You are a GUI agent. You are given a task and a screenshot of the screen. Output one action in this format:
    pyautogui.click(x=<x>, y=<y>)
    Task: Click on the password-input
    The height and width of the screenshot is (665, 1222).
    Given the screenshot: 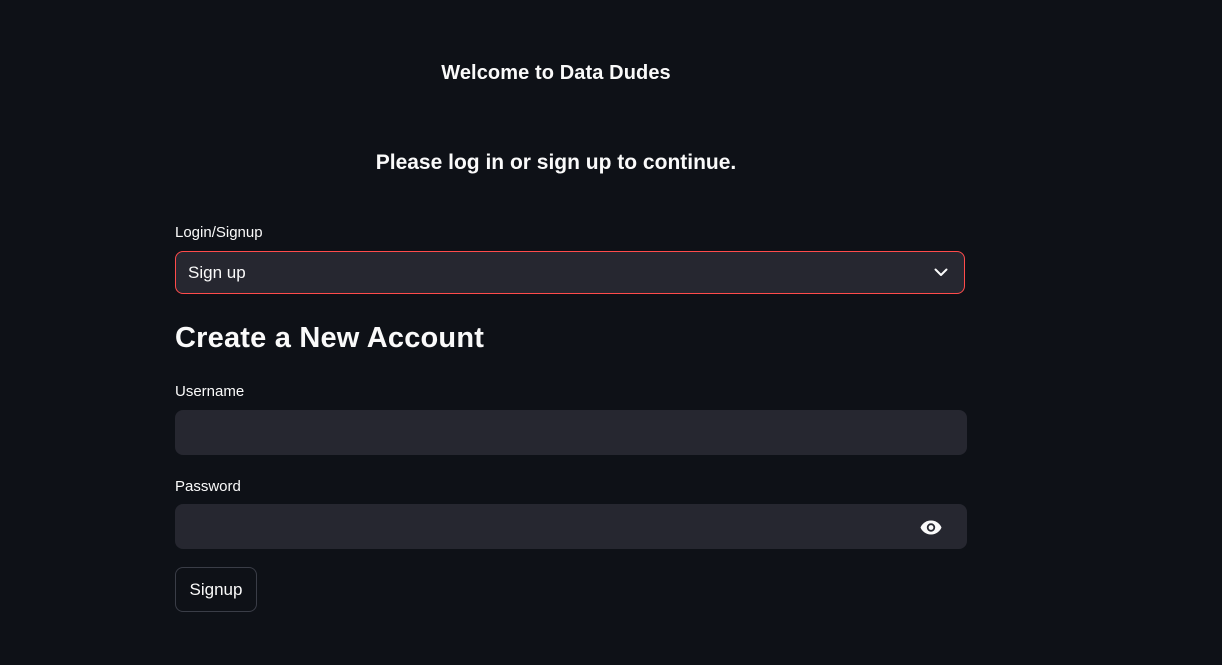 What is the action you would take?
    pyautogui.click(x=545, y=526)
    